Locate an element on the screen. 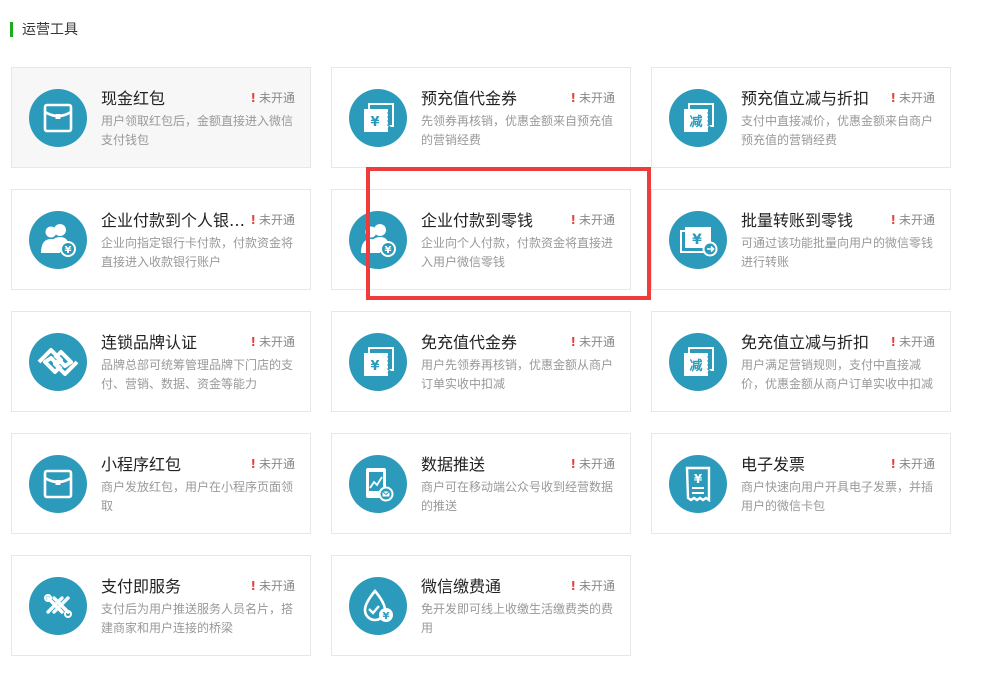 The width and height of the screenshot is (995, 695). tool-card: ¥ 企业付款到零钱! 未开通 企业向个人付款，付款资金将直接进入用户微信零钱 is located at coordinates (481, 239).